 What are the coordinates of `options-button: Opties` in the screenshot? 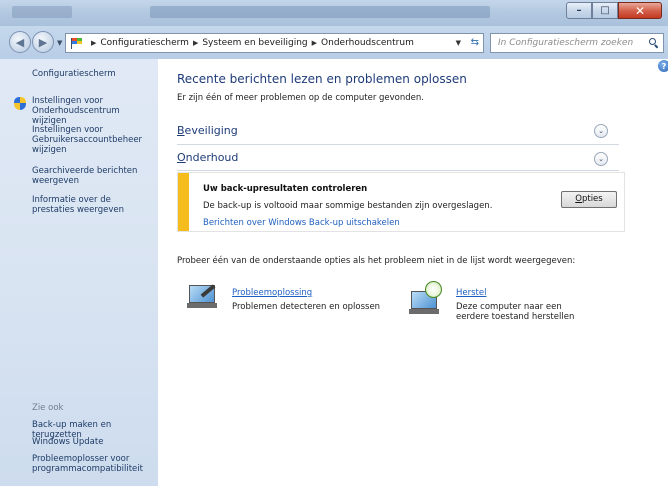 It's located at (589, 199).